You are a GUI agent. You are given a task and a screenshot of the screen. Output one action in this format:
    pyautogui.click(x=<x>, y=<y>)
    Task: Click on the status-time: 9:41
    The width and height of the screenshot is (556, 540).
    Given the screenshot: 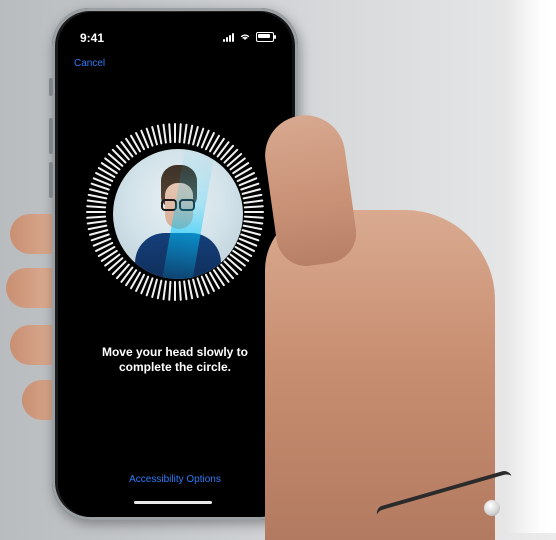 What is the action you would take?
    pyautogui.click(x=92, y=38)
    